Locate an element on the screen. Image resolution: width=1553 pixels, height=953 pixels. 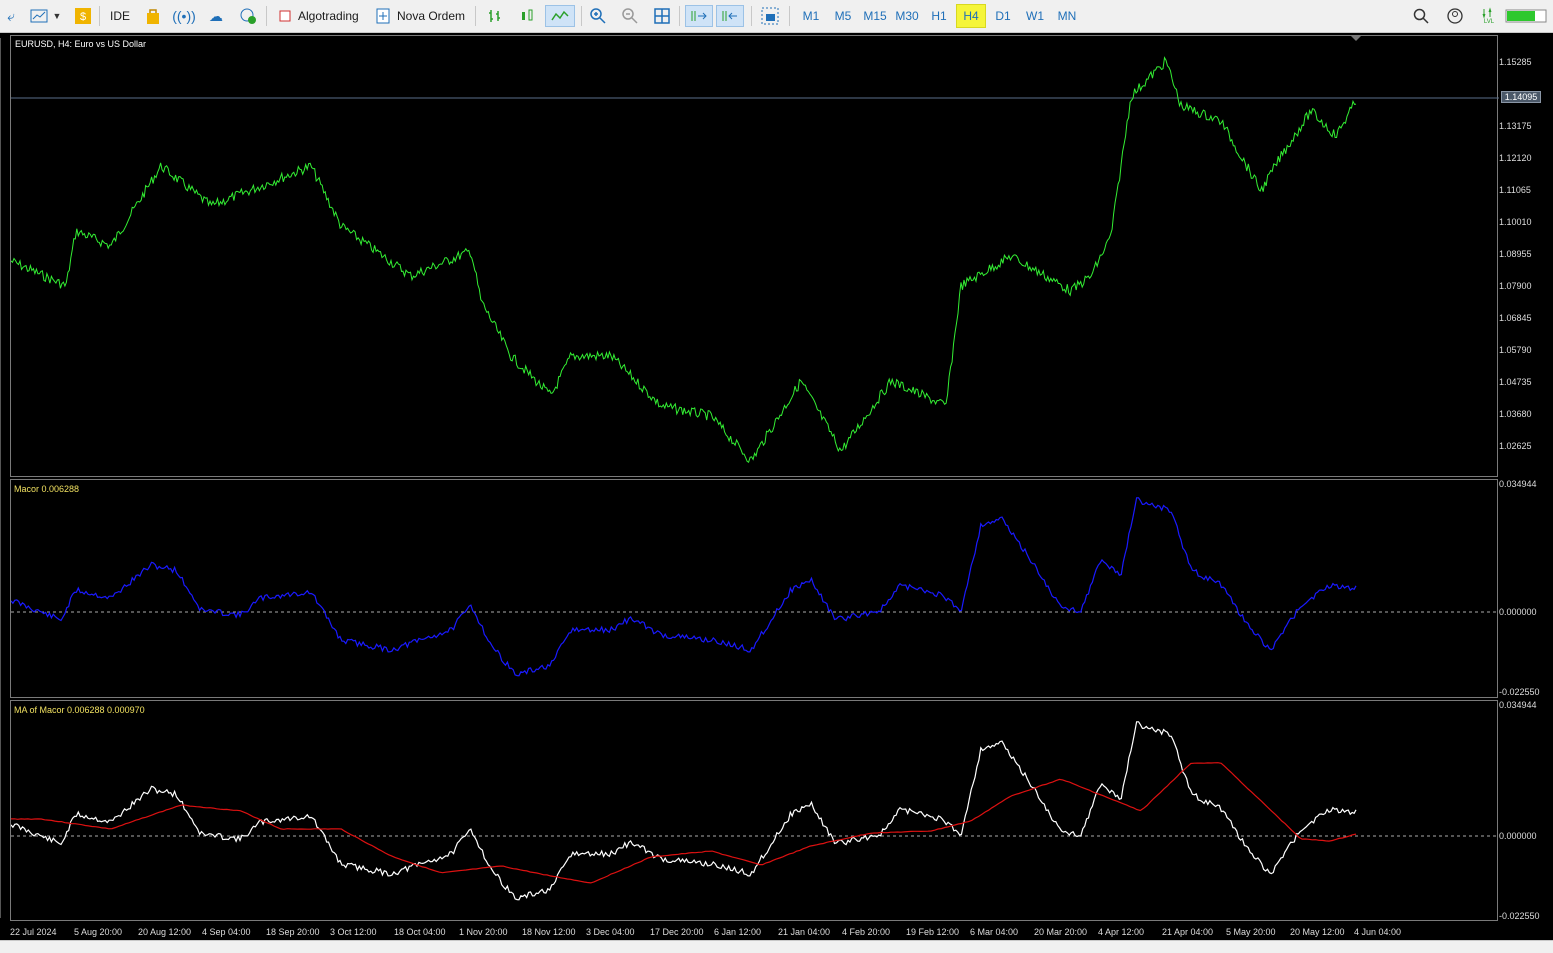
ma-macor-title: MA of Macor 0.006288 0.000970 is located at coordinates (79, 710).